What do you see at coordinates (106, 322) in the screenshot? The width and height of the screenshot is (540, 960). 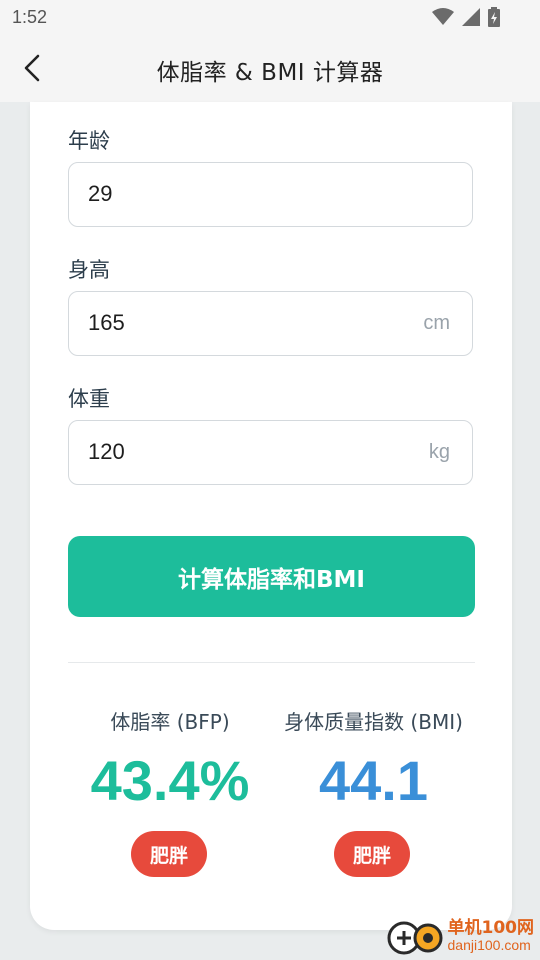 I see `height-value: 165` at bounding box center [106, 322].